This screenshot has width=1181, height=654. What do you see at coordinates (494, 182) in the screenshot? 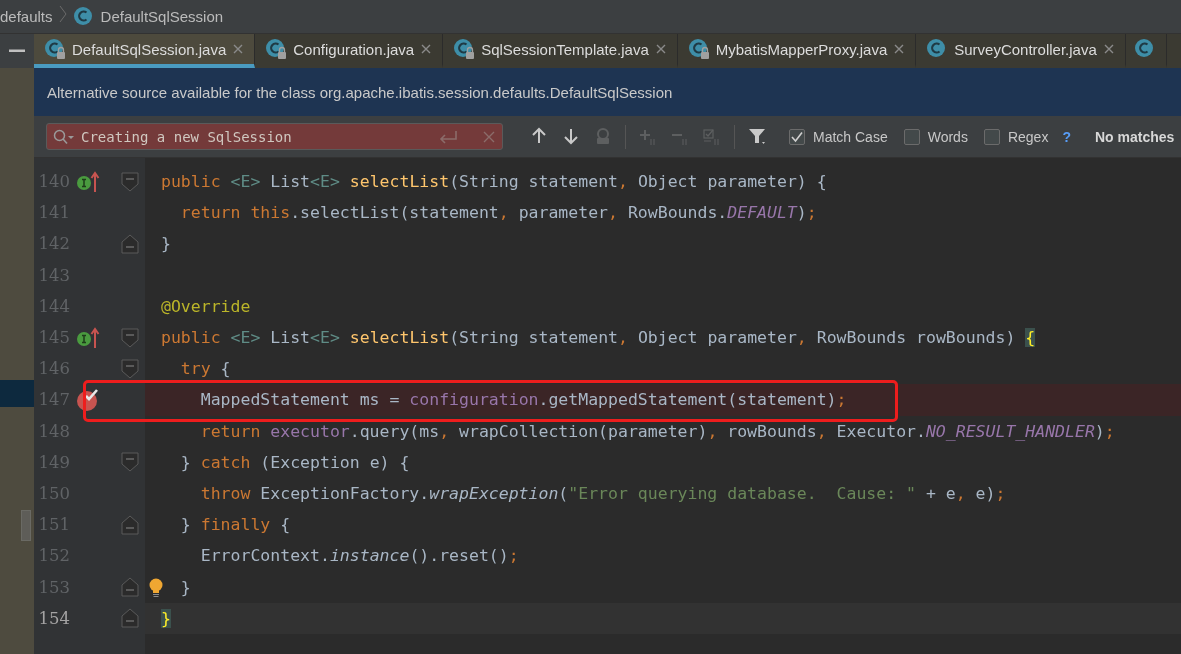
I see `code-line: public <E> List<E> selectList(String statement, Object parameter) {` at bounding box center [494, 182].